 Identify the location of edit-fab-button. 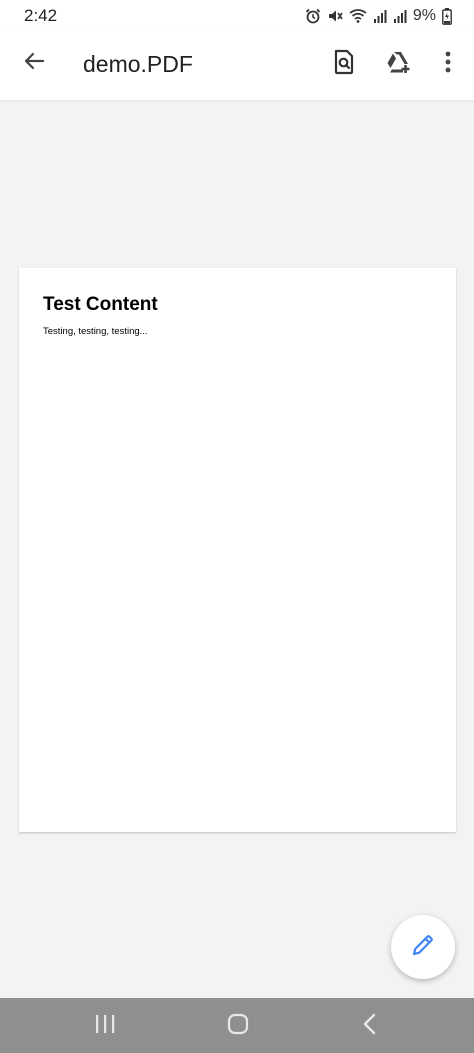
(423, 947).